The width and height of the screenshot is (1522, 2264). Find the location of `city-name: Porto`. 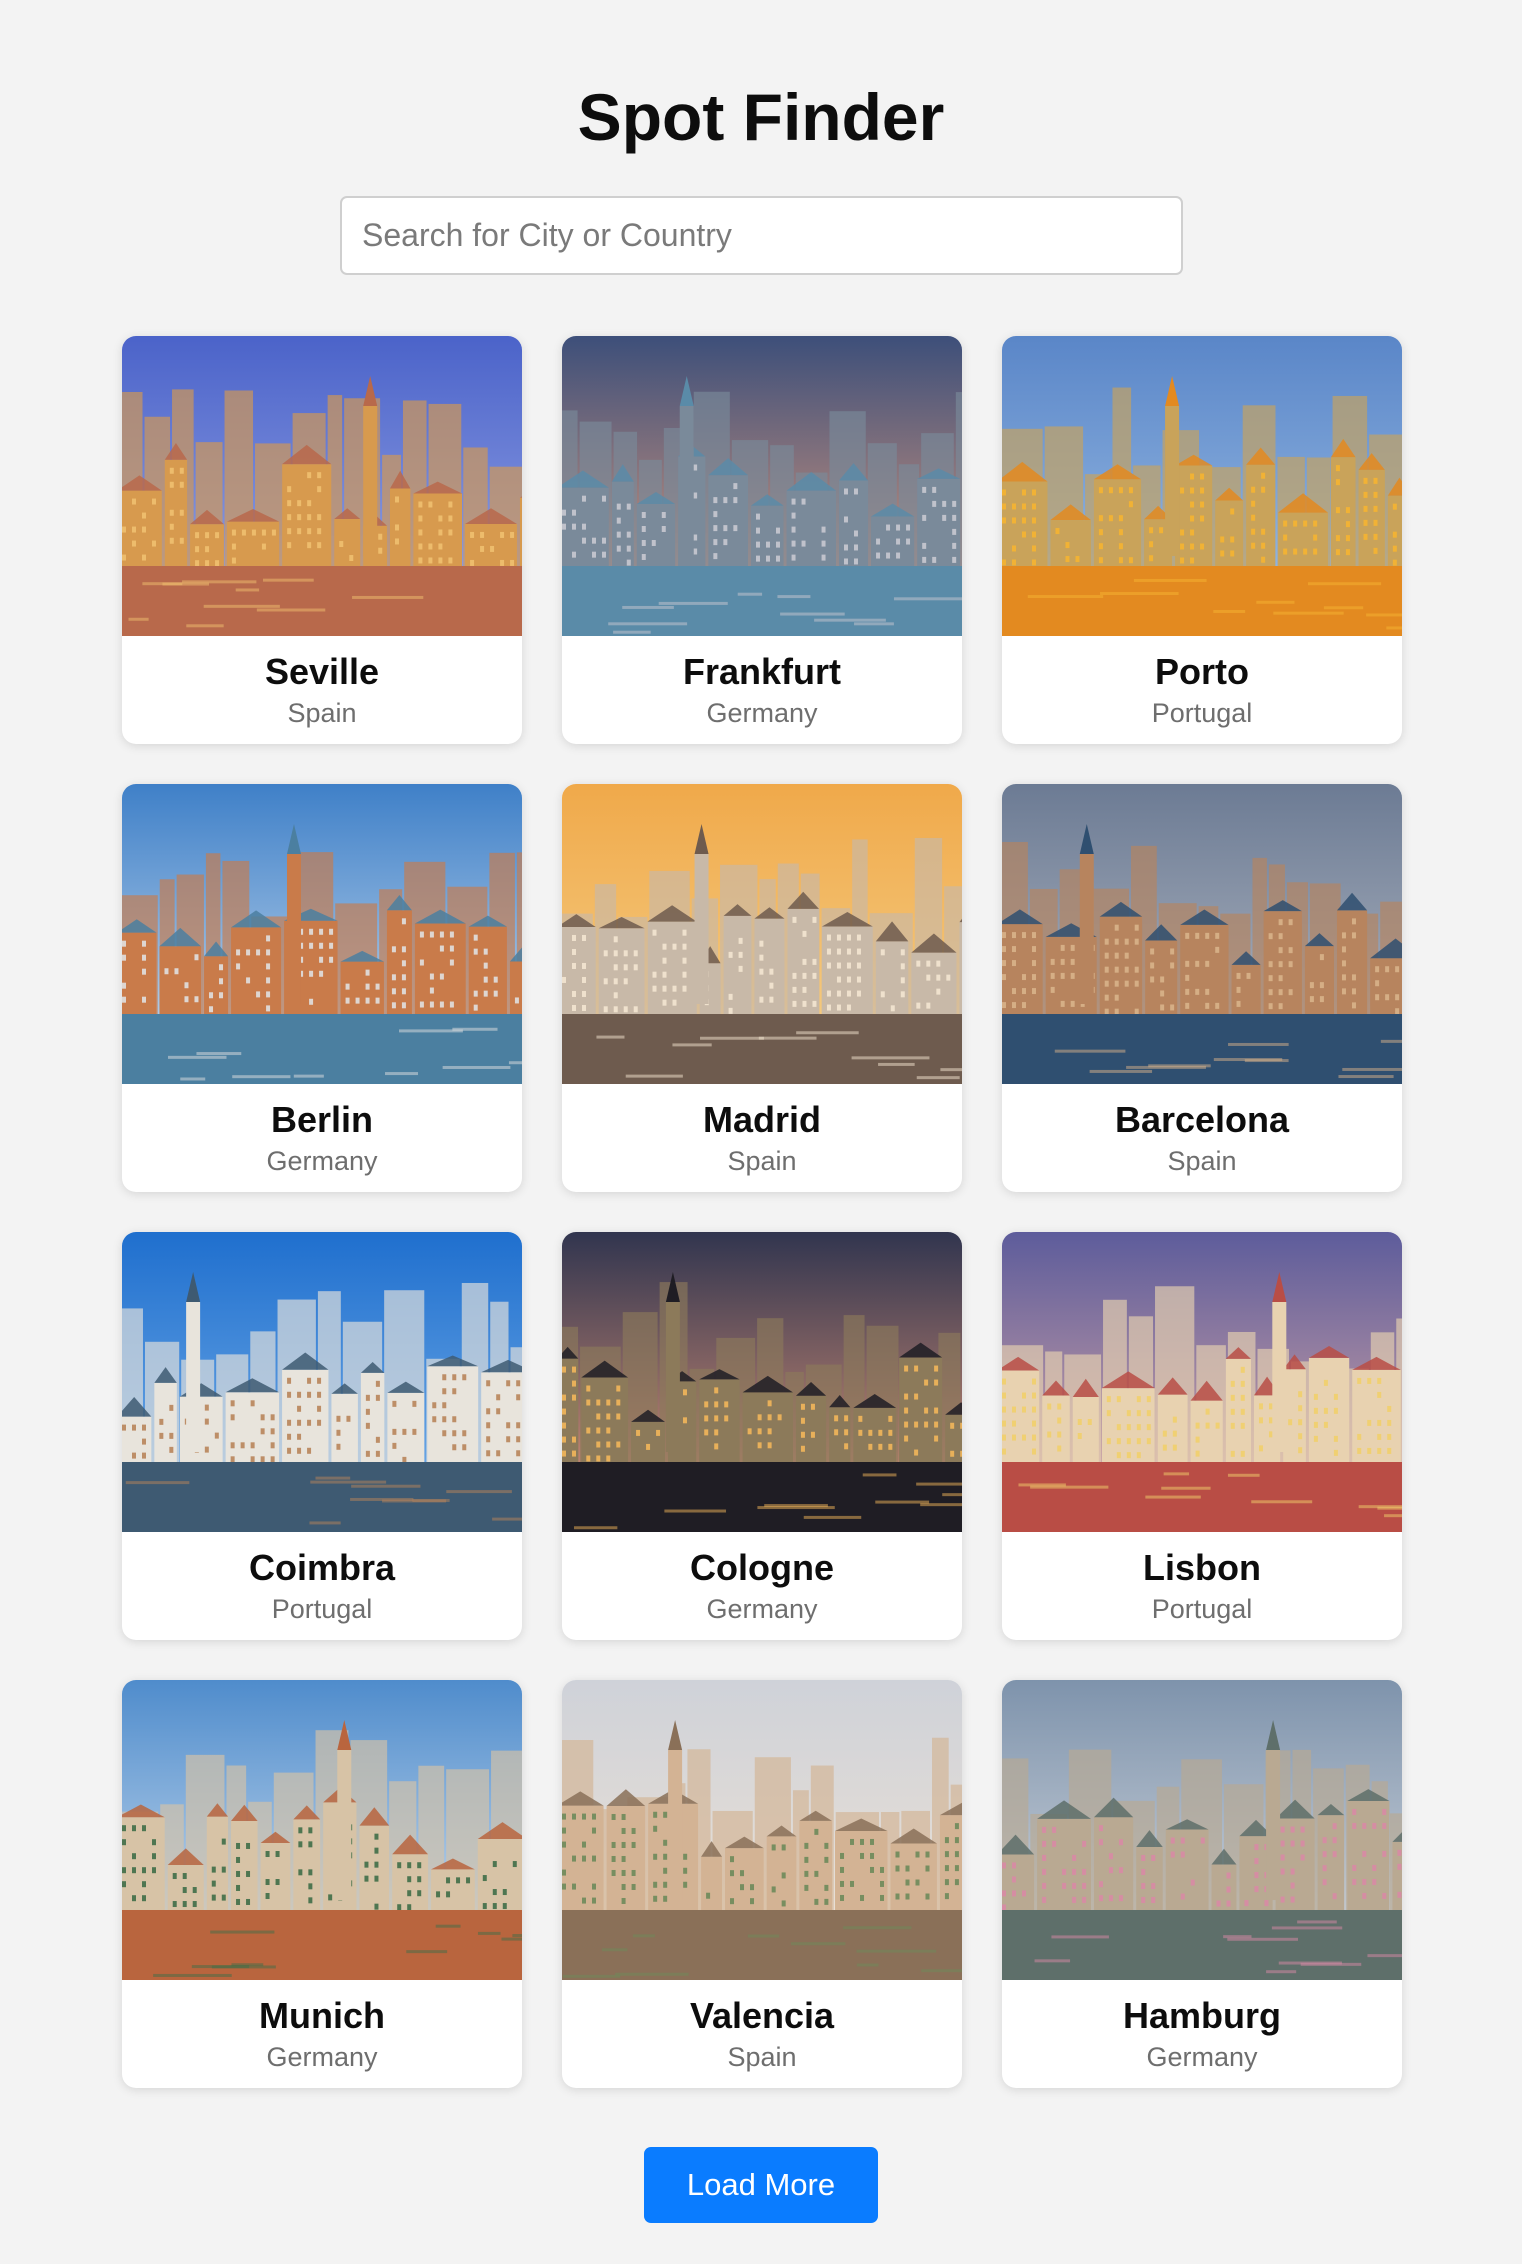

city-name: Porto is located at coordinates (1202, 671).